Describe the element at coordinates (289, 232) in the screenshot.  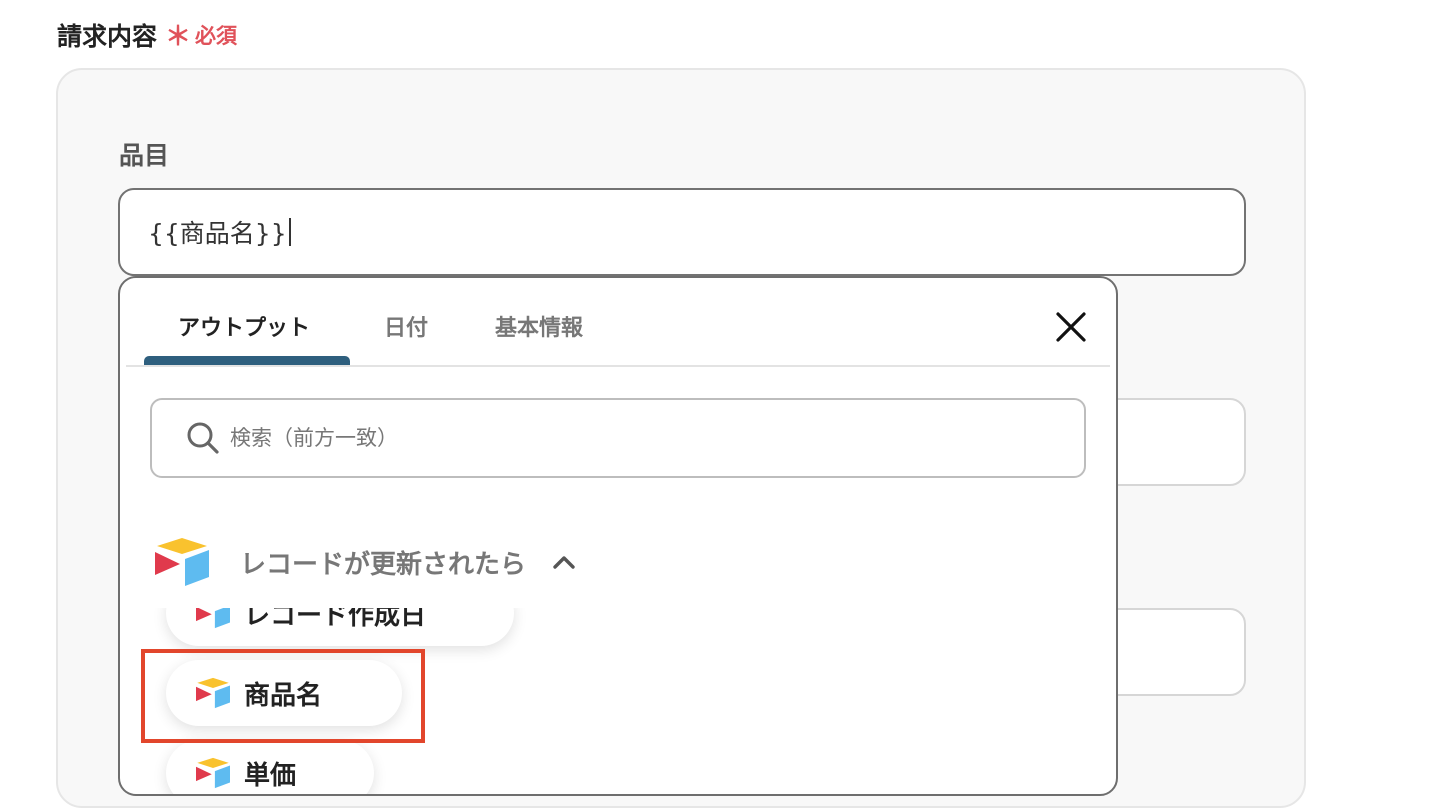
I see `text-caret` at that location.